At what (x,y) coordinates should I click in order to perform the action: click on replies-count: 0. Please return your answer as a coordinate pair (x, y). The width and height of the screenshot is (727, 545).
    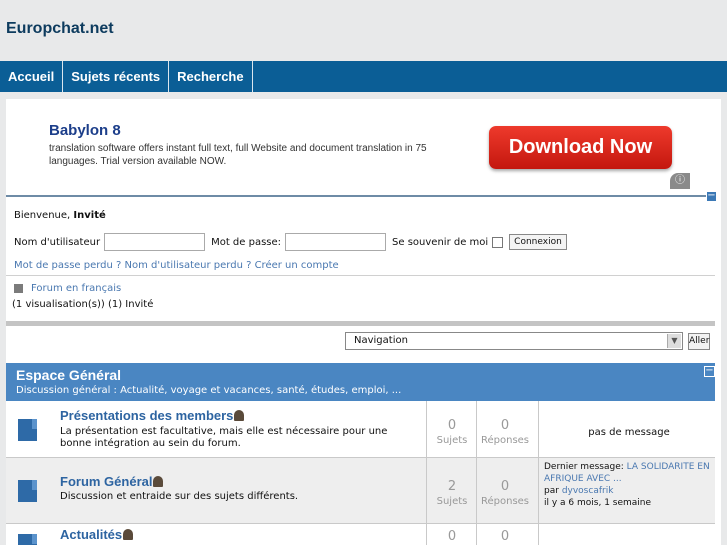
    Looking at the image, I should click on (505, 536).